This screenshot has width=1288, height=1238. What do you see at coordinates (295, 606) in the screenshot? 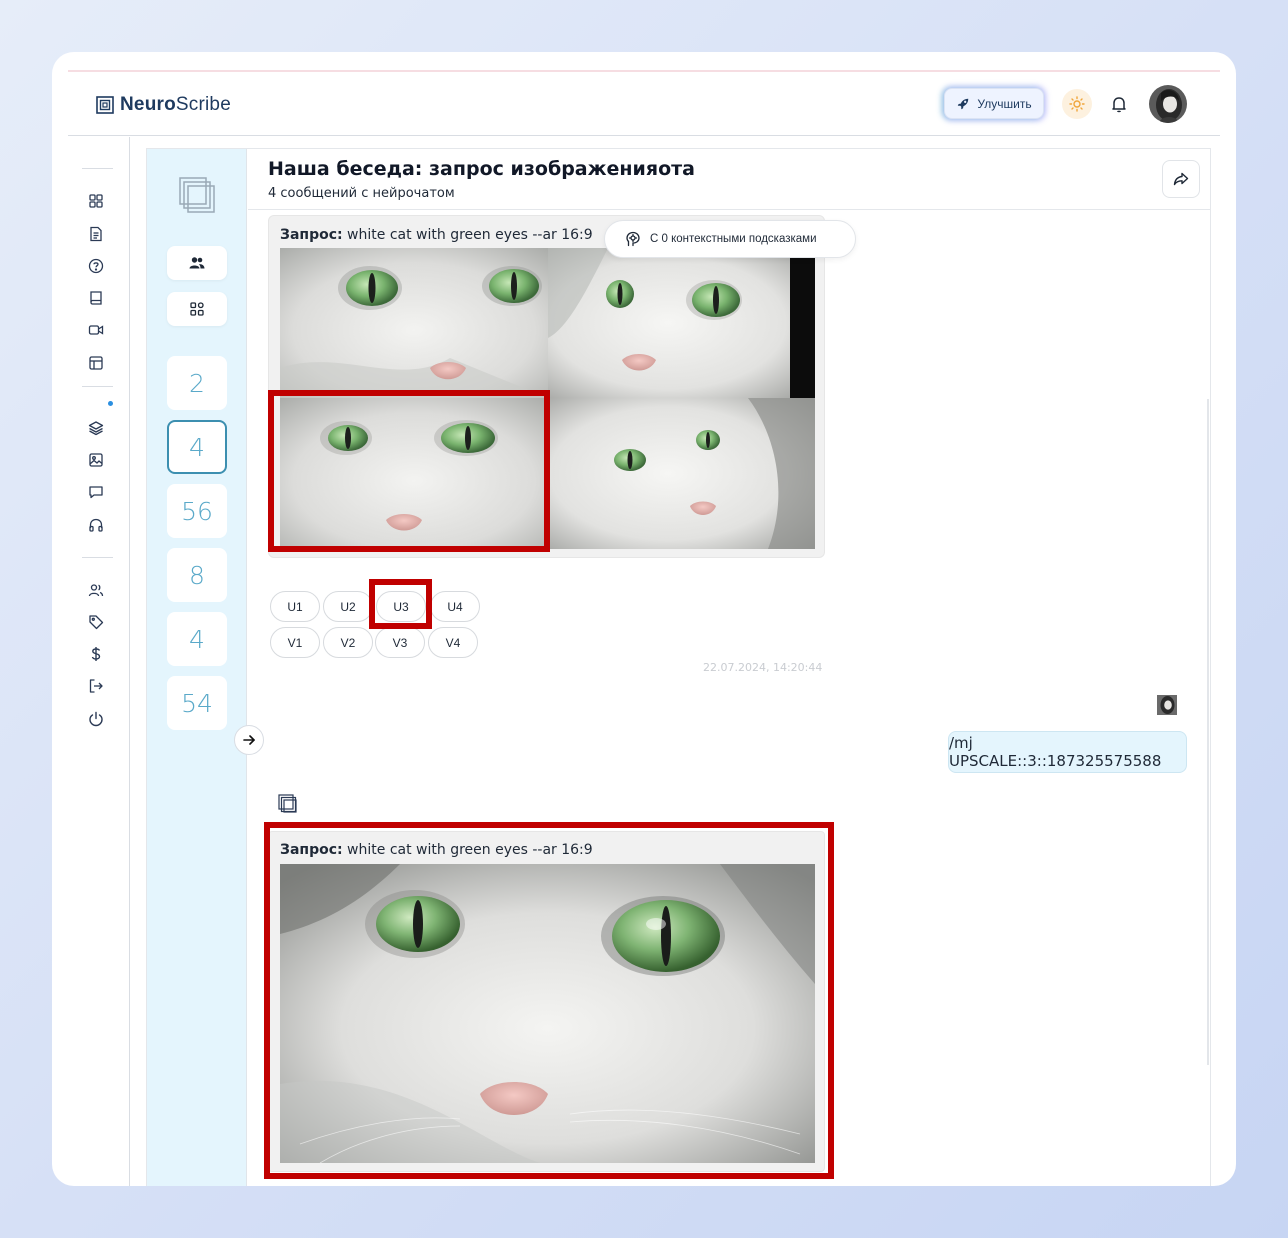
I see `upscale-button-u1: U1` at bounding box center [295, 606].